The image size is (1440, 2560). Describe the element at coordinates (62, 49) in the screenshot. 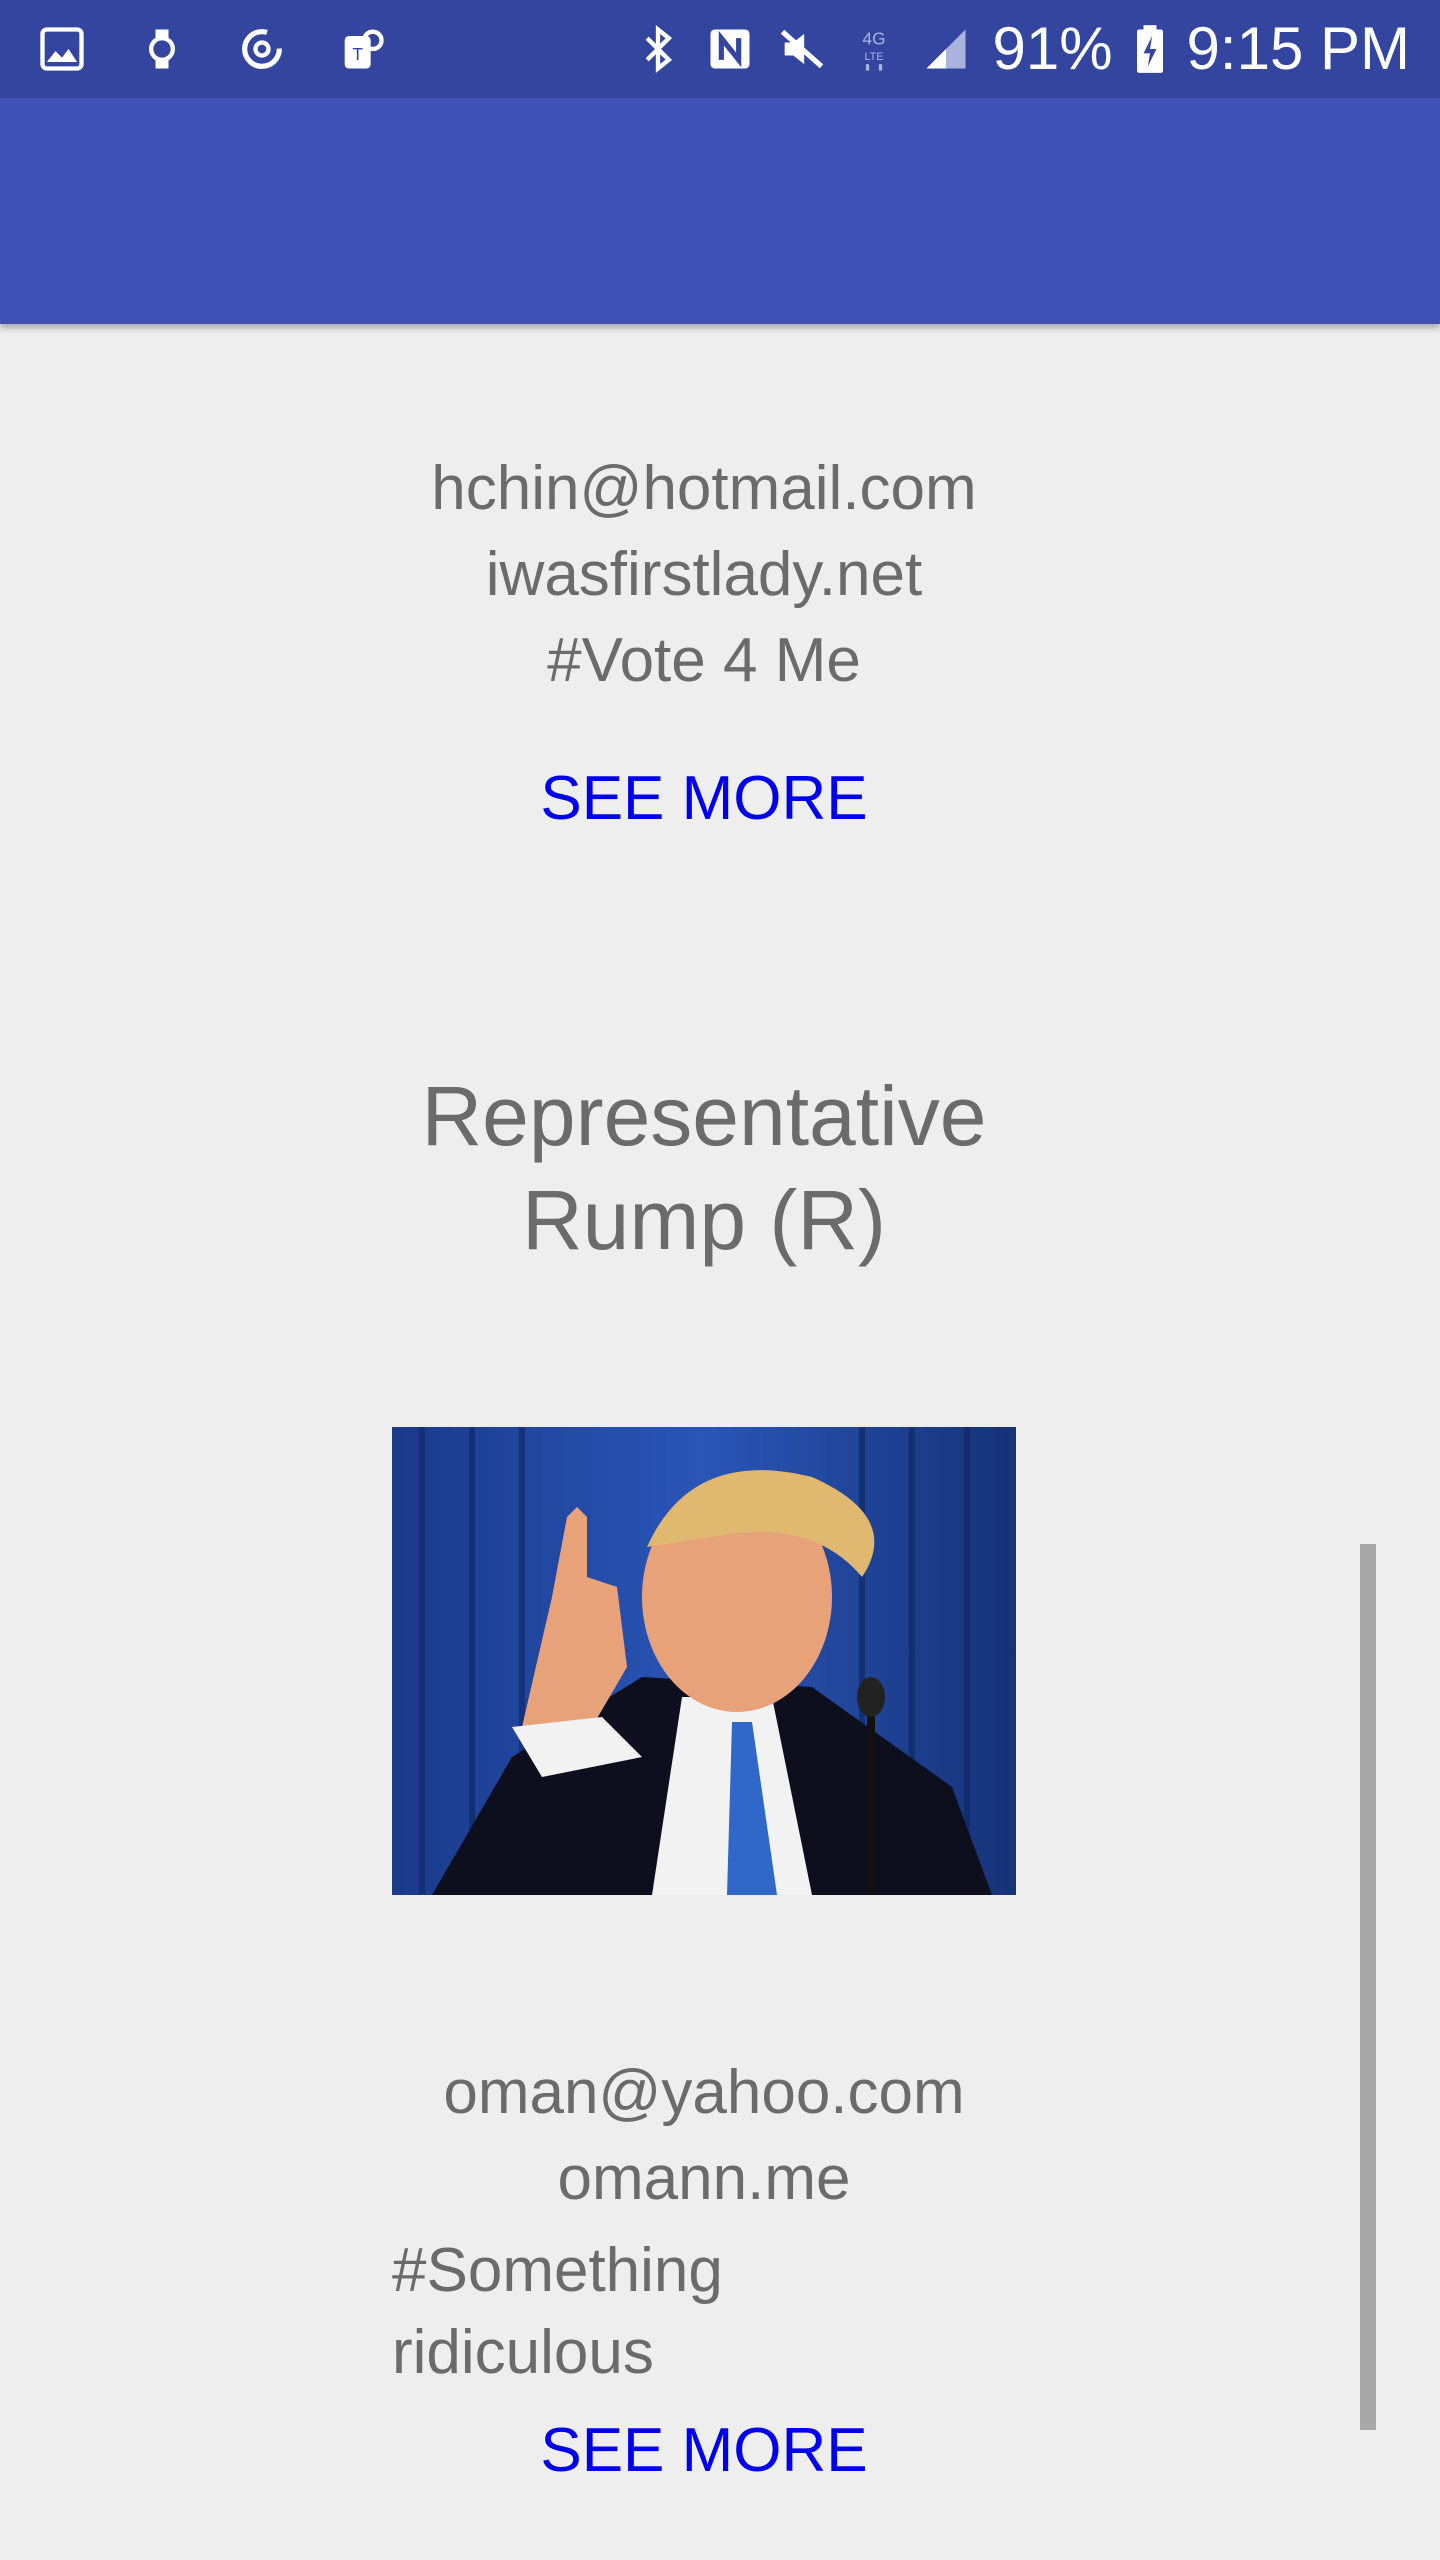

I see `gallery-icon` at that location.